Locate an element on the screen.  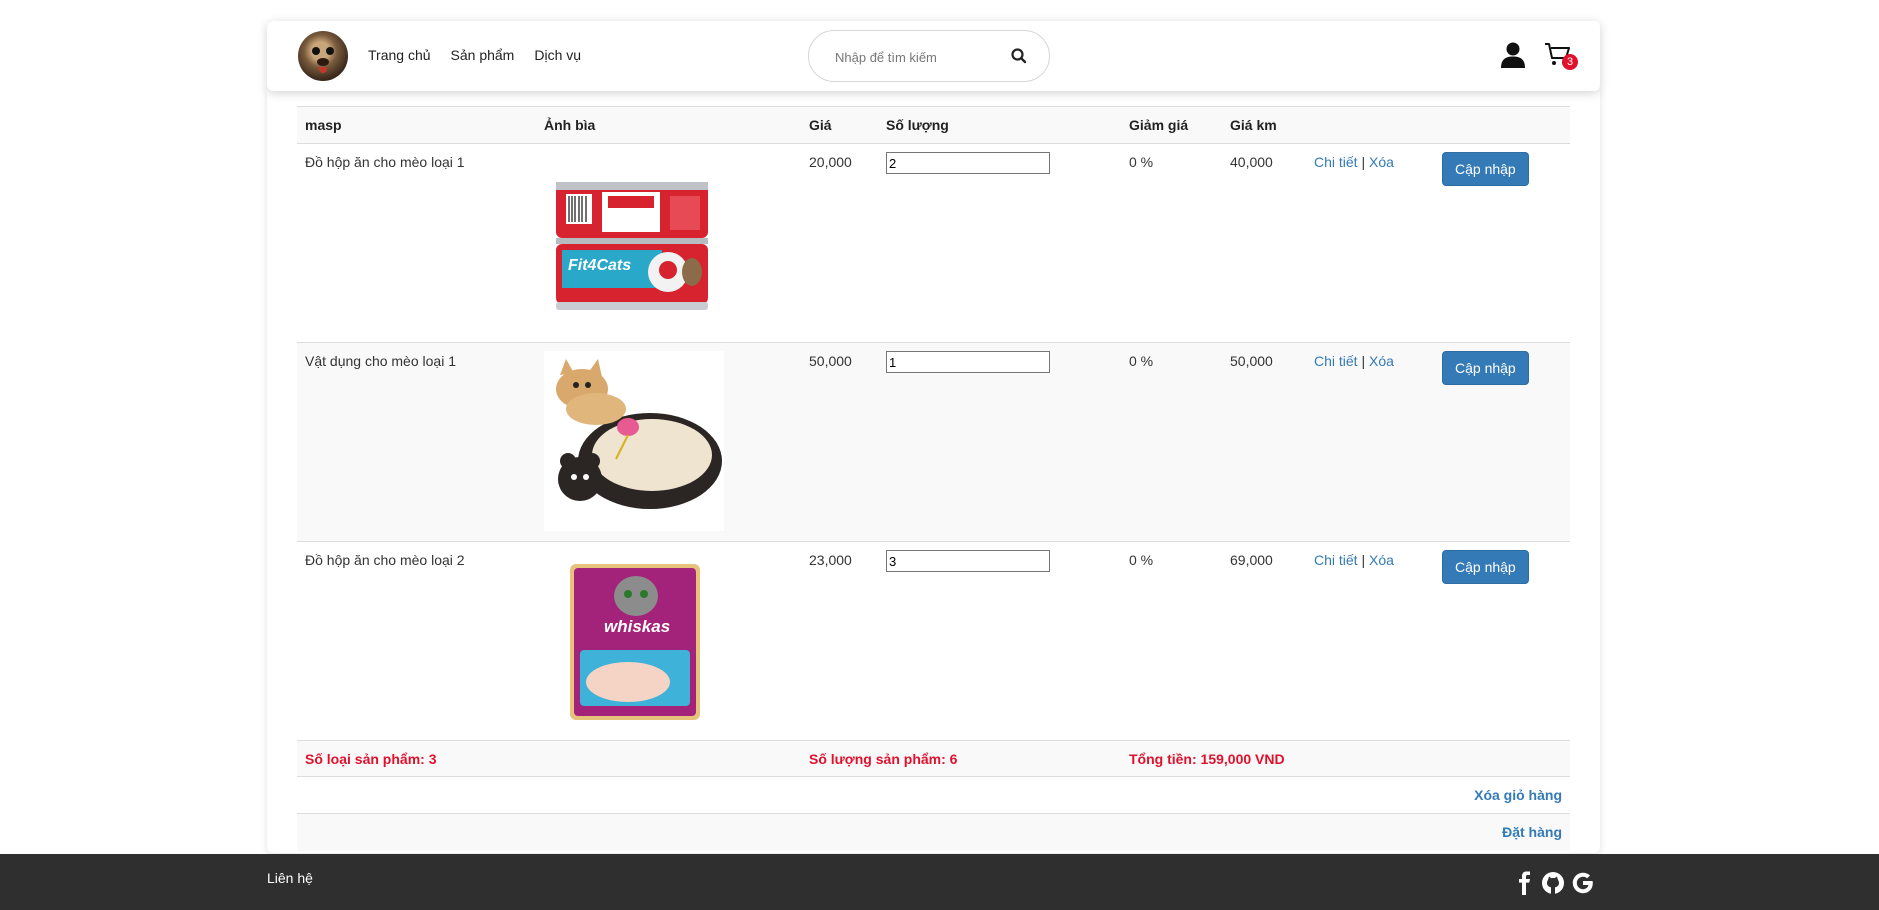
clear-cart-row: Xóa giỏ hàng is located at coordinates (933, 795).